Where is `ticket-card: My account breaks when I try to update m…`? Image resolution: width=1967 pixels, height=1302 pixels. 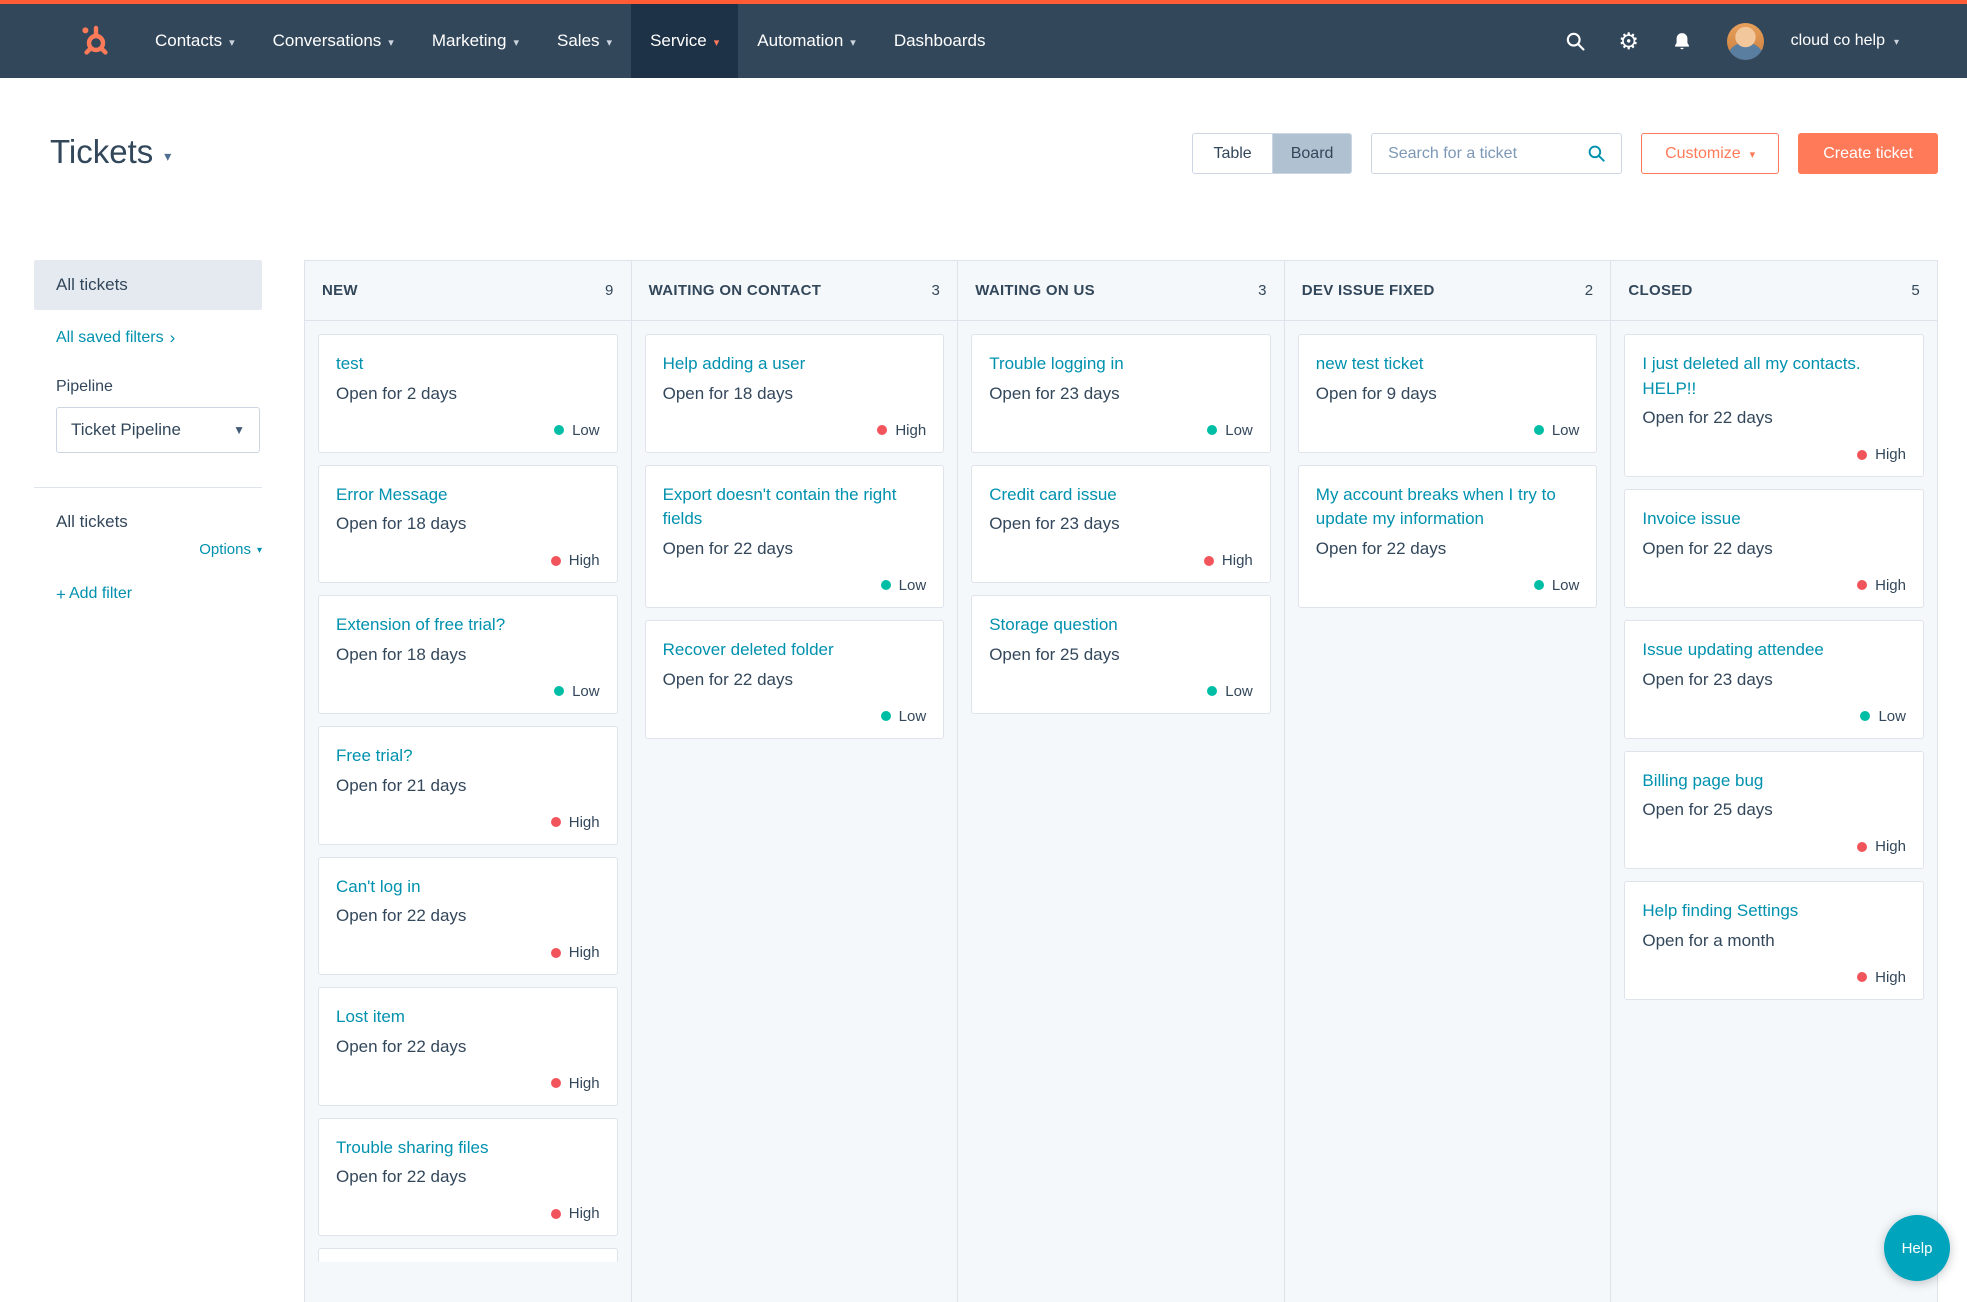 ticket-card: My account breaks when I try to update m… is located at coordinates (1447, 536).